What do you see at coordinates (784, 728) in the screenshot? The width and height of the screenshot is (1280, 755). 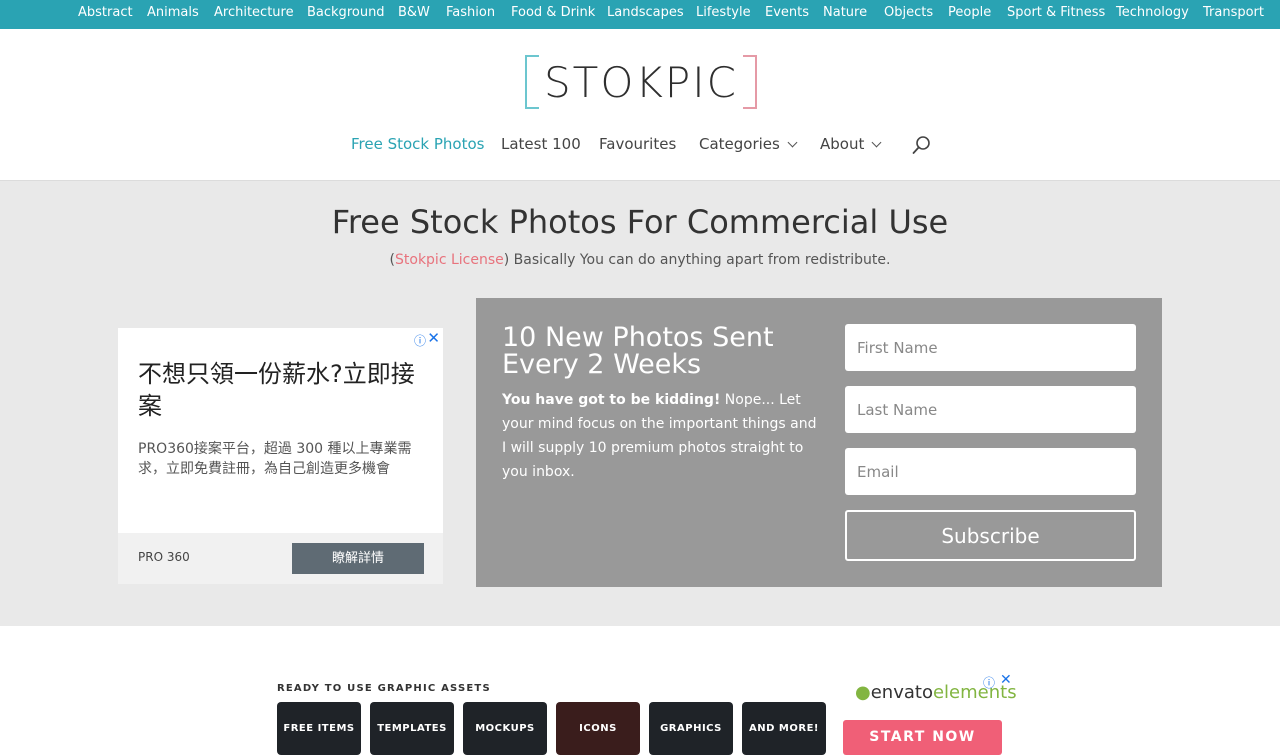 I see `ad-tile-and-more: AND MORE!` at bounding box center [784, 728].